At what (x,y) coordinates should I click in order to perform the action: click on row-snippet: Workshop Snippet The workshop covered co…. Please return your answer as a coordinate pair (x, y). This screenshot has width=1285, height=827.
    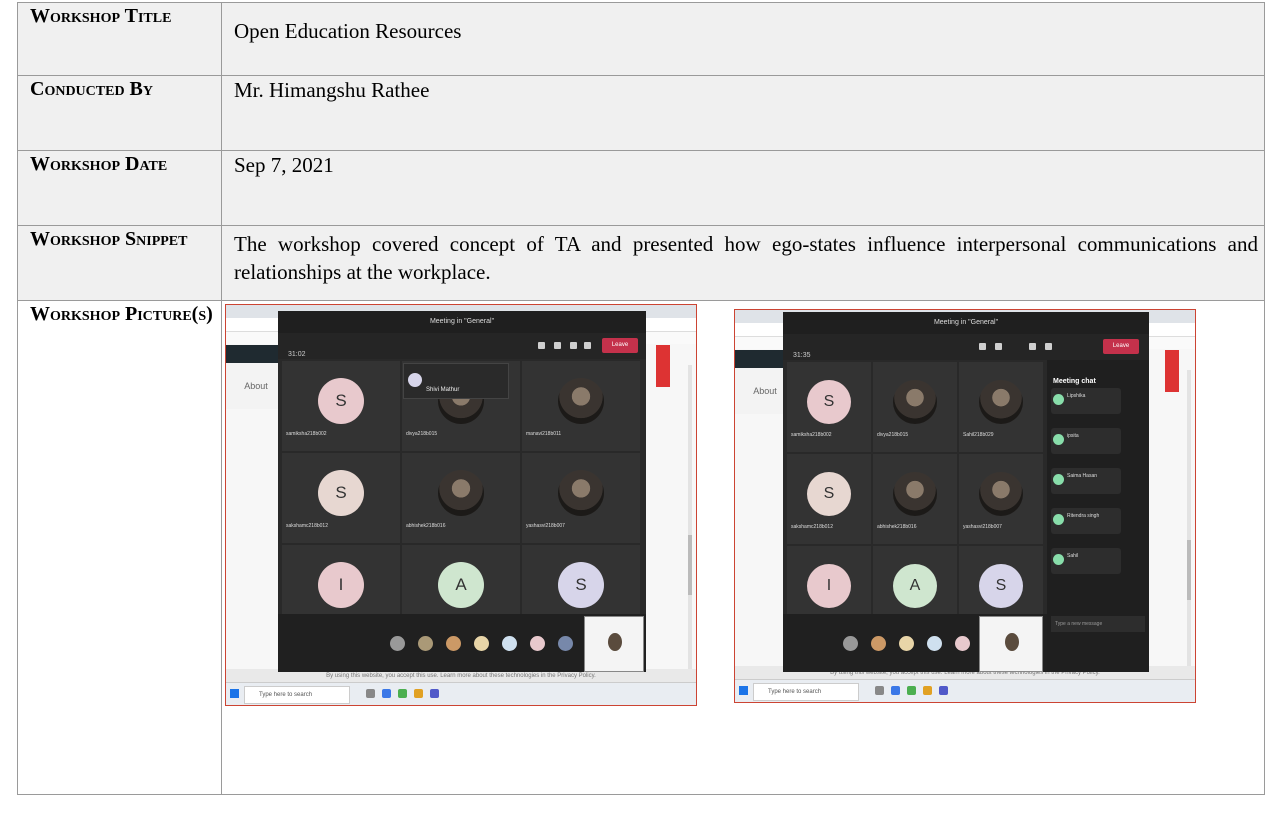
    Looking at the image, I should click on (641, 263).